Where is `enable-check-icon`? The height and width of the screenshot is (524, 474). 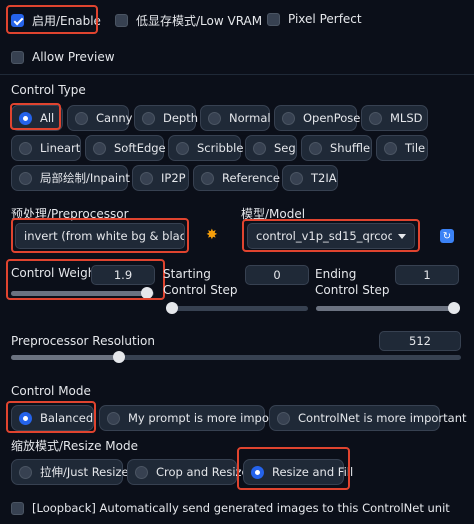
enable-check-icon is located at coordinates (17, 20).